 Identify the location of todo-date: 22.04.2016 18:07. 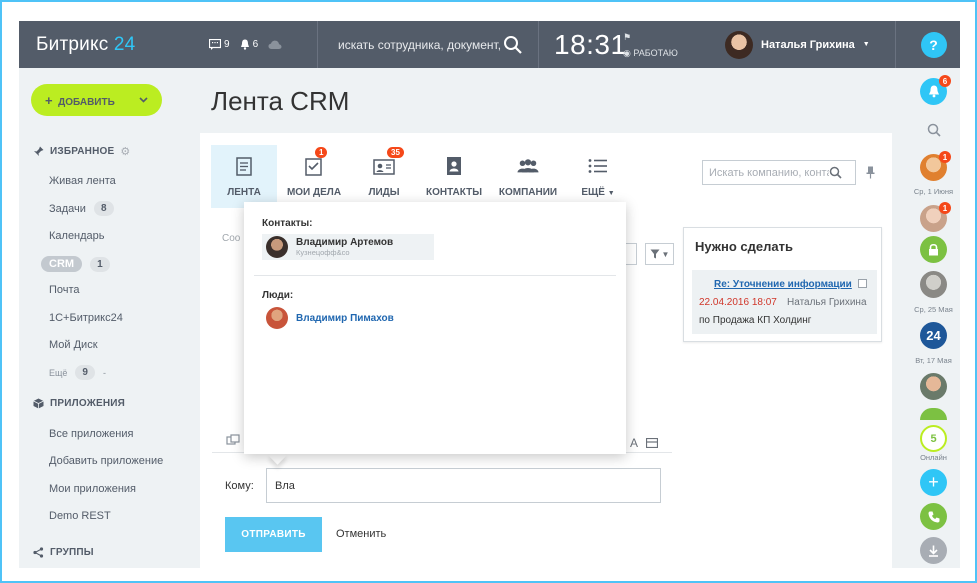
(738, 302).